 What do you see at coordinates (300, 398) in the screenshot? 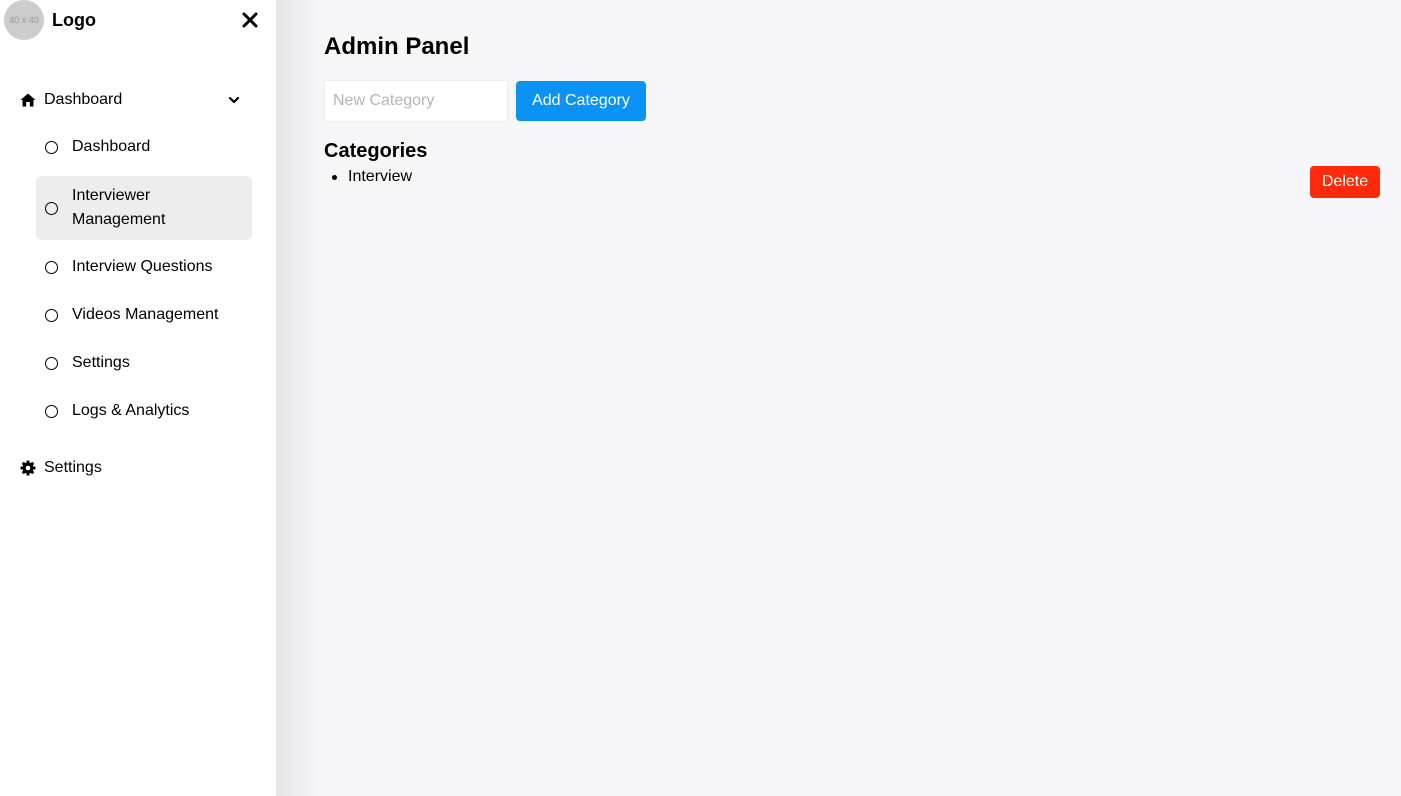
I see `sidebar-shadow` at bounding box center [300, 398].